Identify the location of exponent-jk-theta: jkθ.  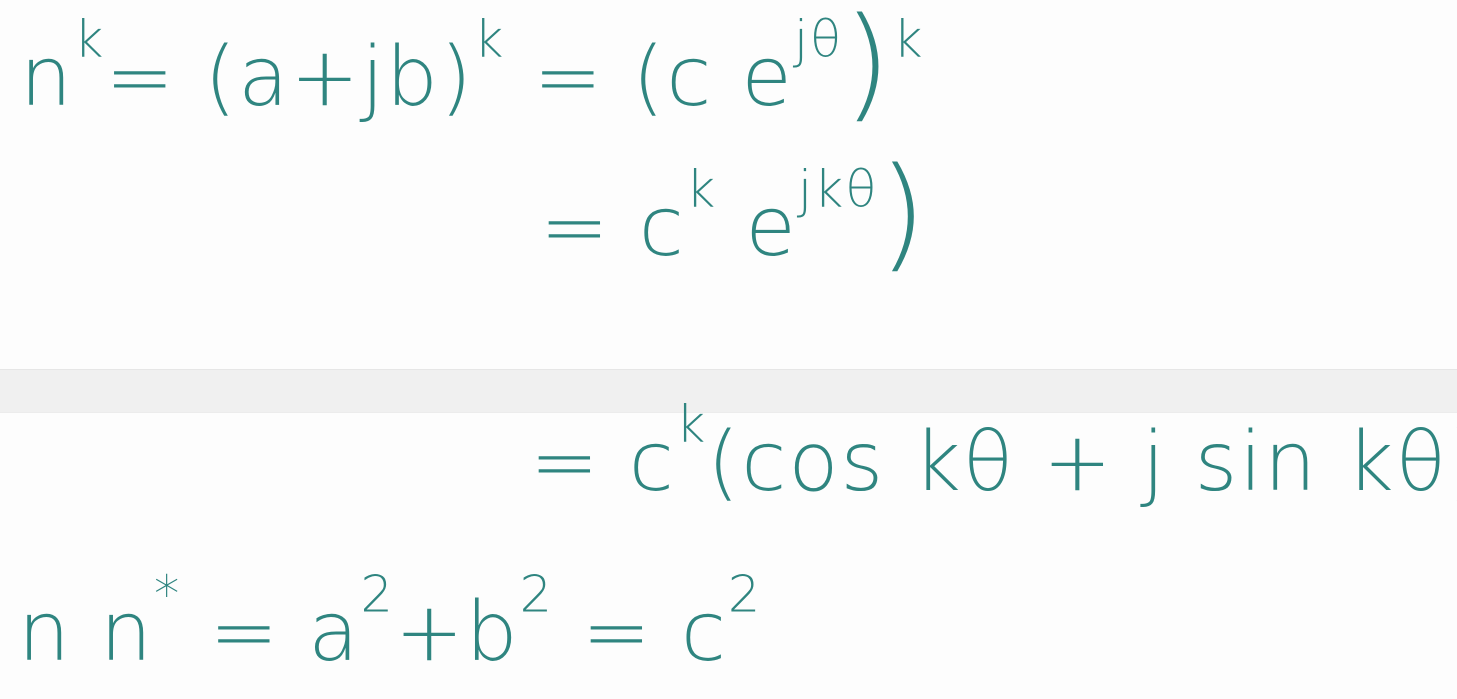
(838, 189).